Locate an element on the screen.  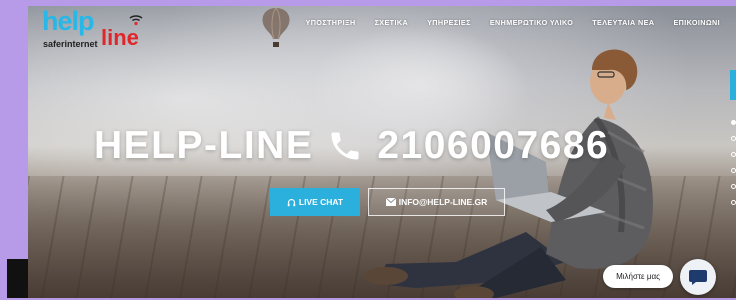
hero-title-text: HELP-LINE is located at coordinates (204, 145).